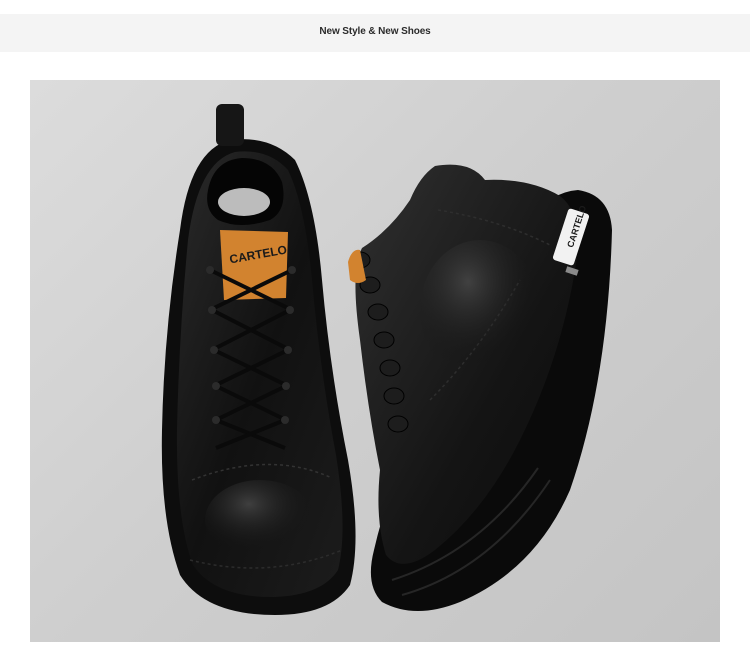 This screenshot has width=750, height=654. I want to click on page-title: New Style & New Shoes, so click(375, 31).